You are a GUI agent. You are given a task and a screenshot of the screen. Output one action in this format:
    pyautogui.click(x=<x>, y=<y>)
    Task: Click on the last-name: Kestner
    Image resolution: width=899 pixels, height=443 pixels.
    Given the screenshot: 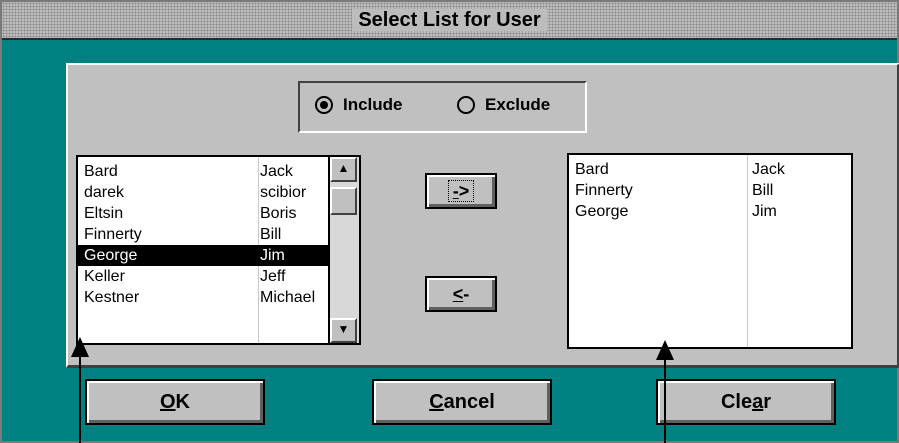 What is the action you would take?
    pyautogui.click(x=112, y=297)
    